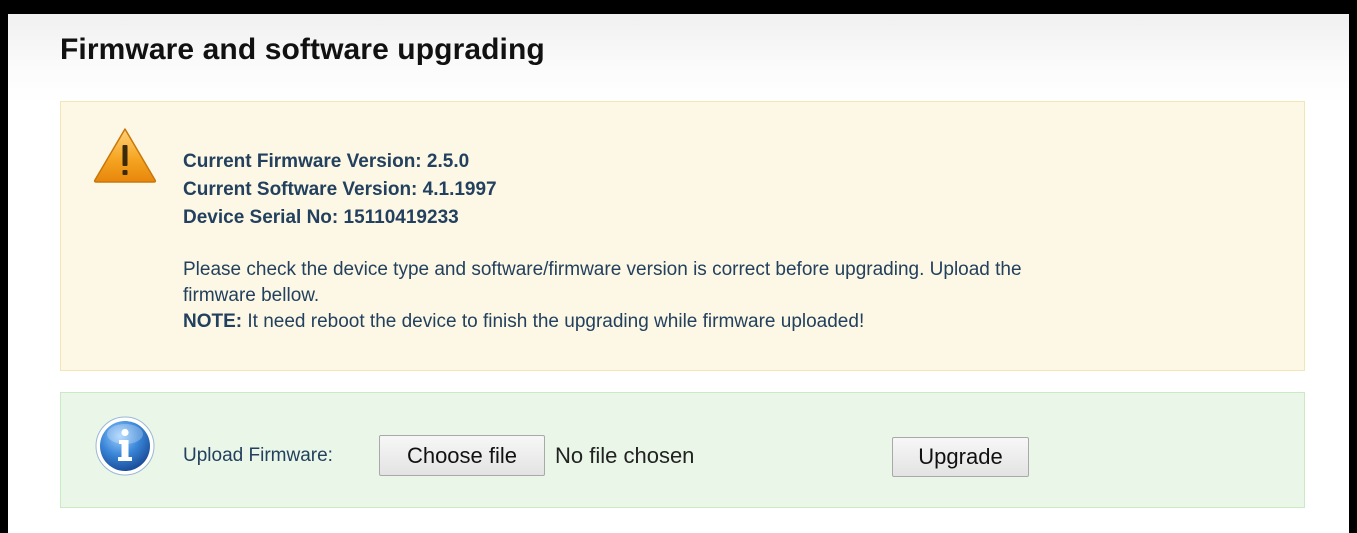 This screenshot has width=1357, height=533. Describe the element at coordinates (213, 321) in the screenshot. I see `note-label: NOTE:` at that location.